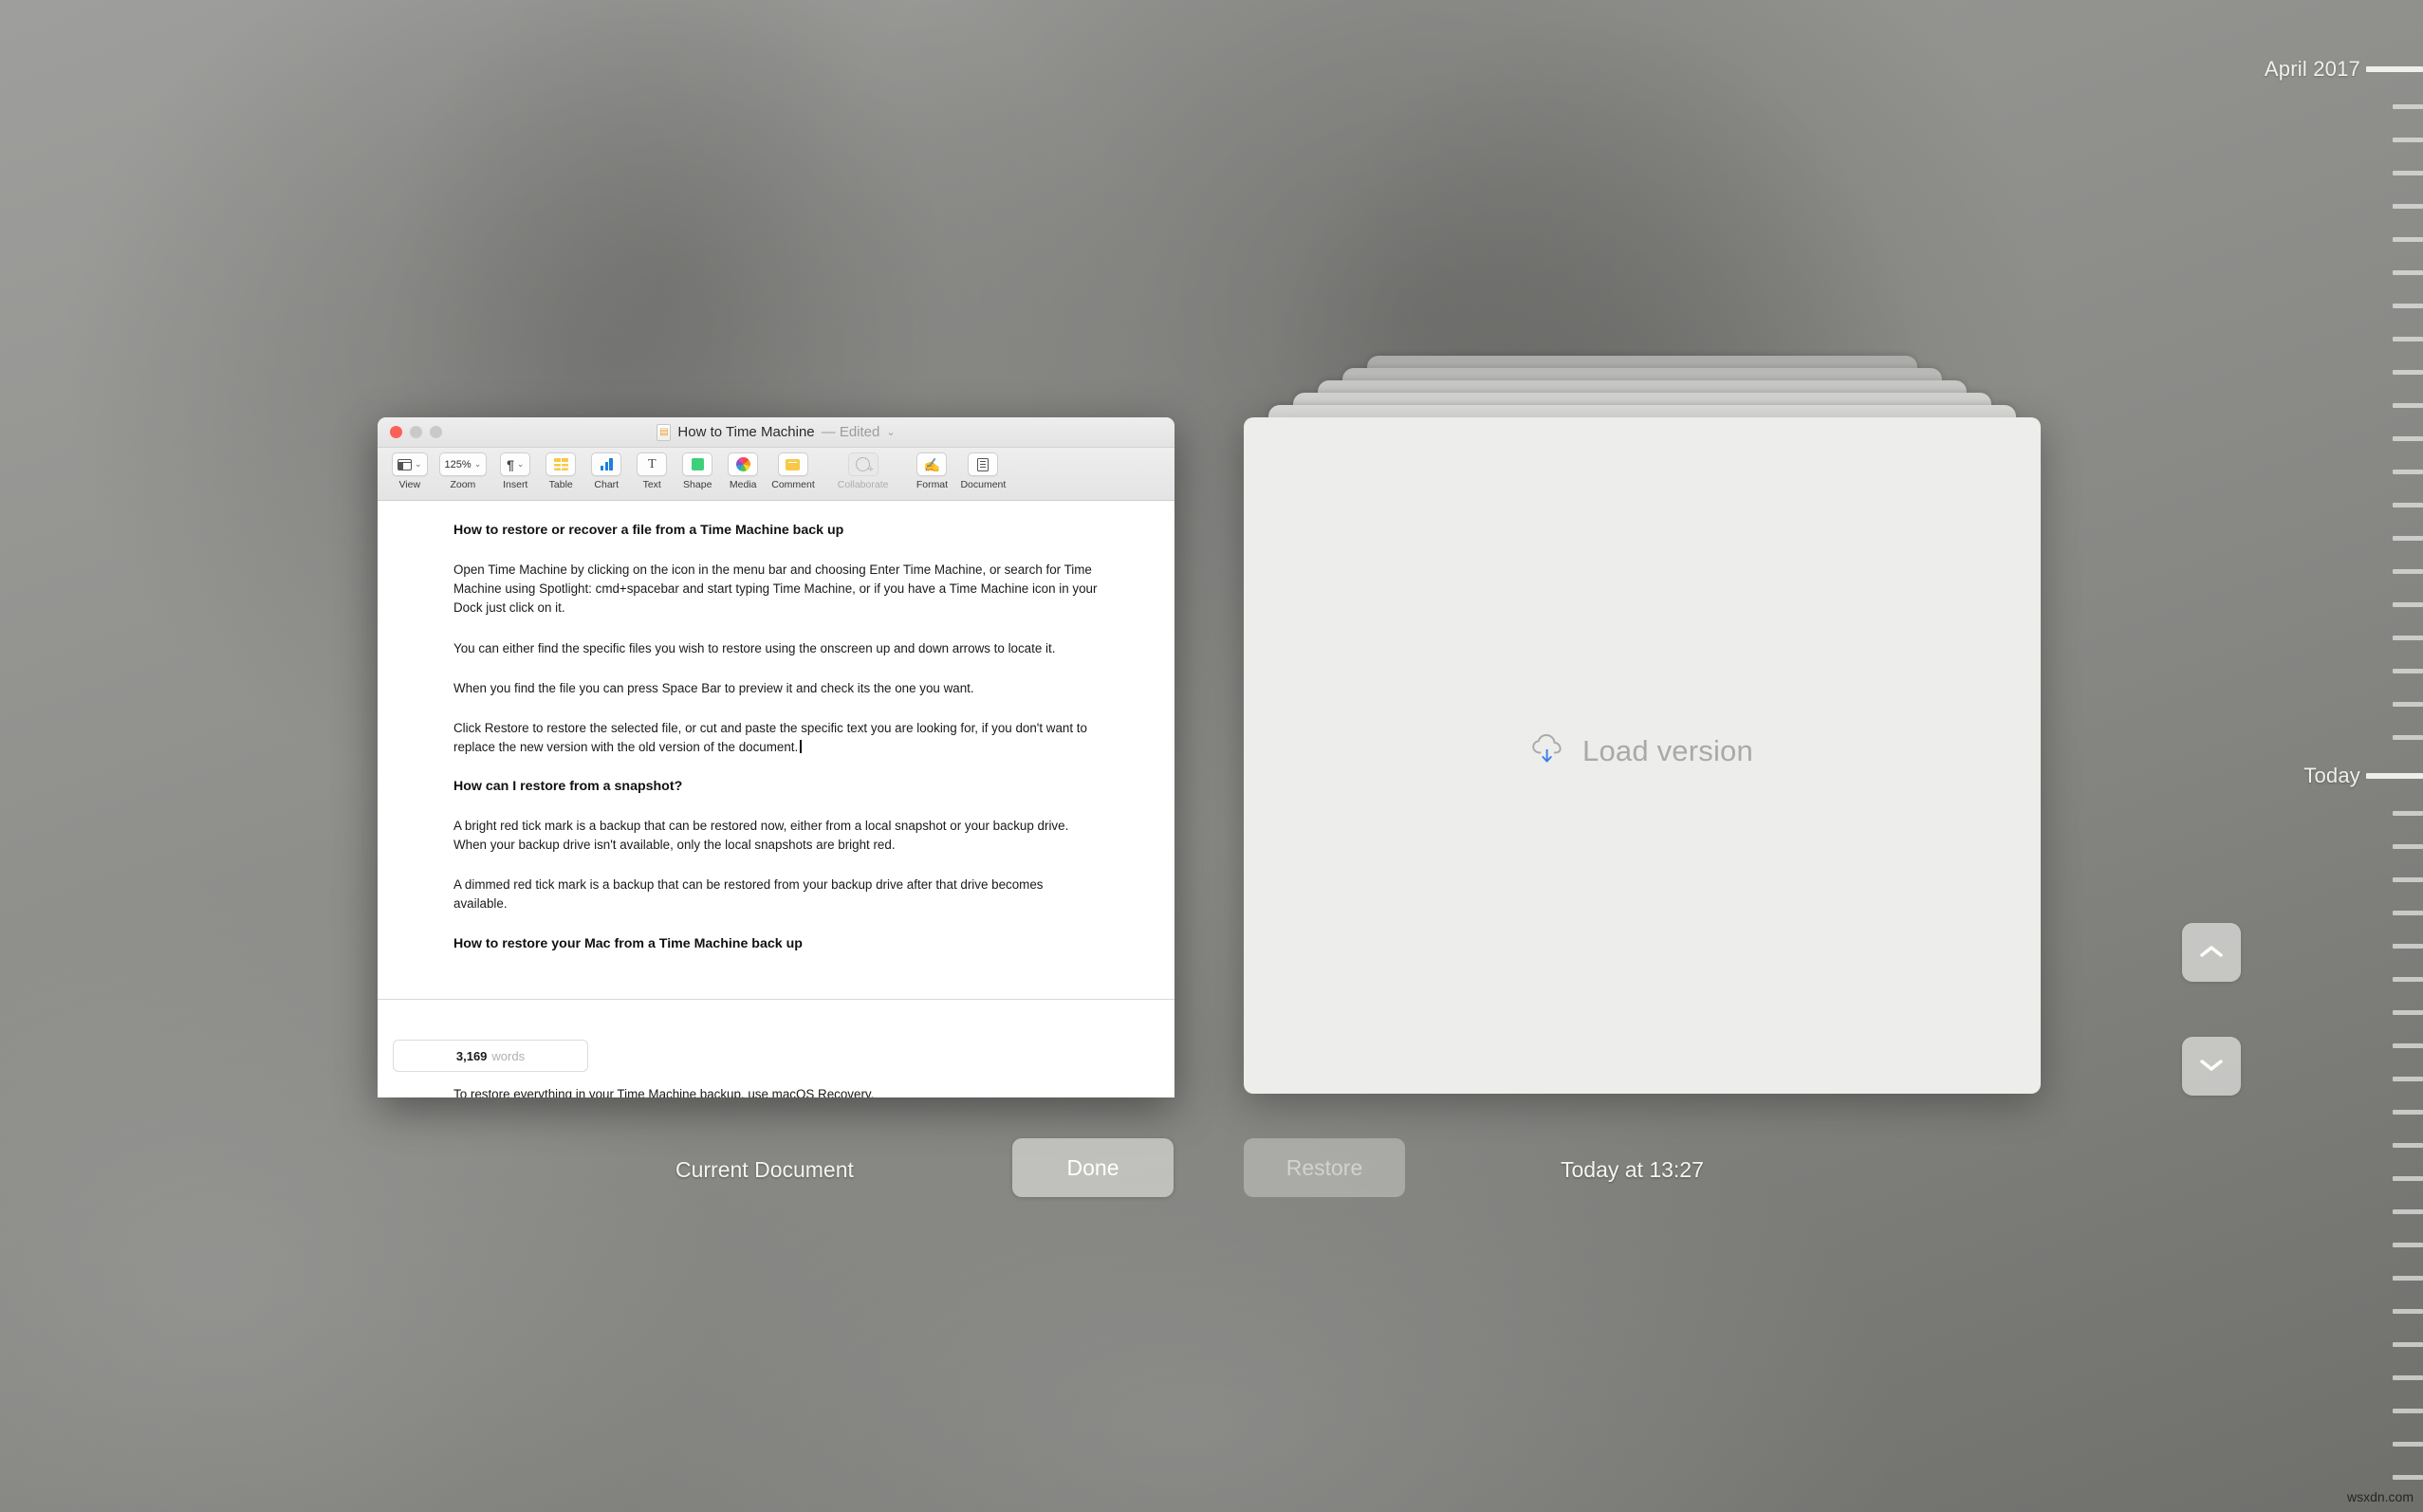 Image resolution: width=2423 pixels, height=1512 pixels. What do you see at coordinates (746, 432) in the screenshot?
I see `document-title: How to Time Machine` at bounding box center [746, 432].